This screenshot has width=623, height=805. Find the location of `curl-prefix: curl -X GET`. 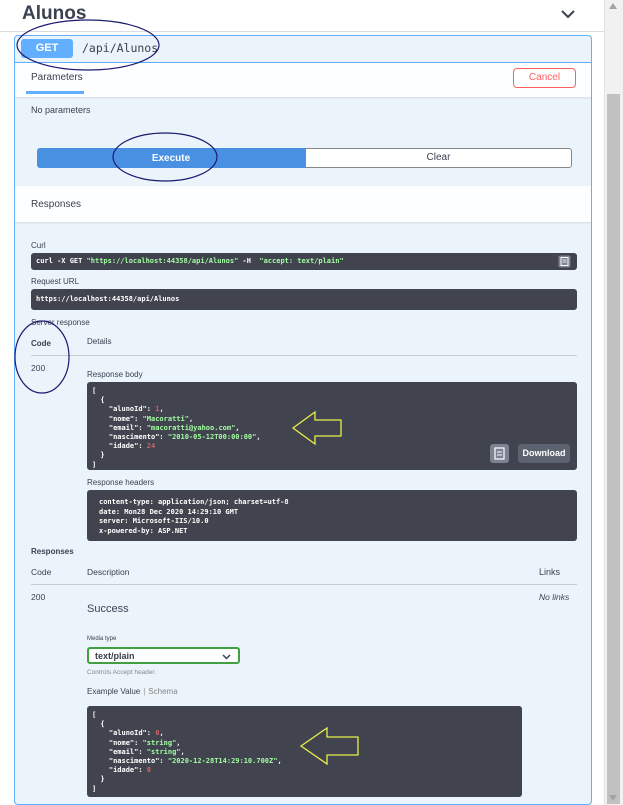

curl-prefix: curl -X GET is located at coordinates (61, 261).